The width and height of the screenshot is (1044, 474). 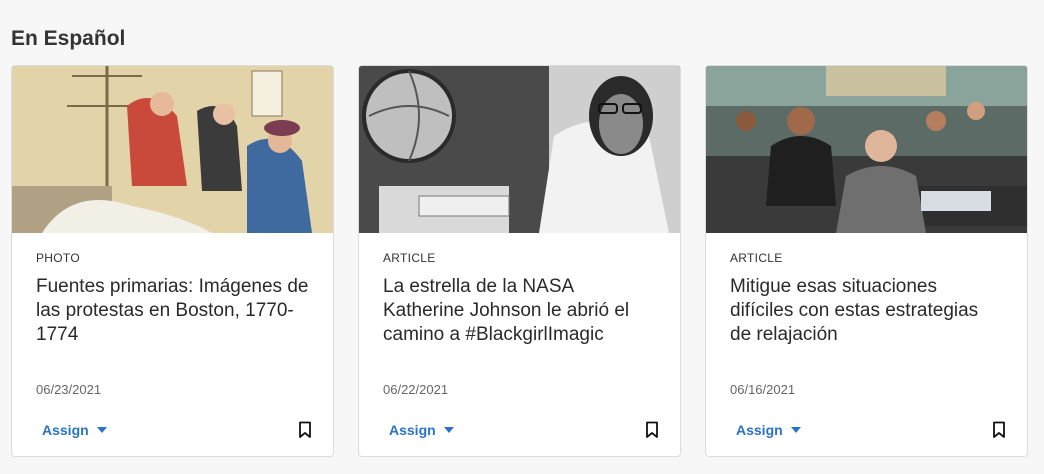 I want to click on section-title: En Español, so click(x=68, y=38).